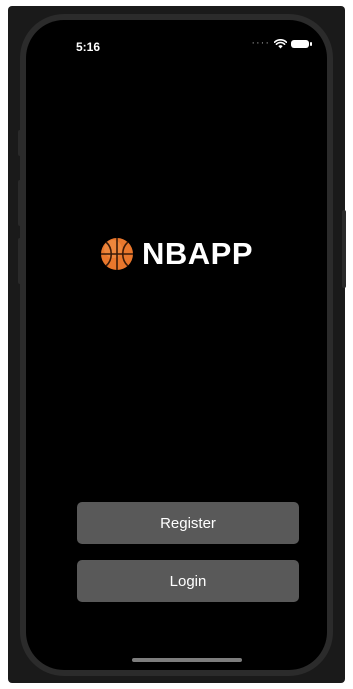 The width and height of the screenshot is (353, 689). What do you see at coordinates (188, 523) in the screenshot?
I see `register-button: Register` at bounding box center [188, 523].